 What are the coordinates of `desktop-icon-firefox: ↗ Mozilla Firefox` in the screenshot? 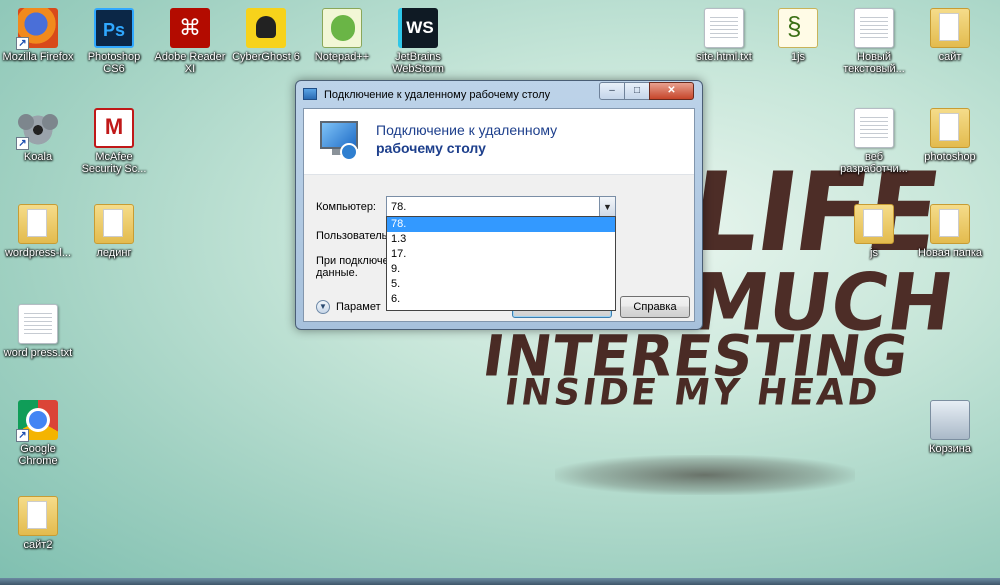 It's located at (38, 35).